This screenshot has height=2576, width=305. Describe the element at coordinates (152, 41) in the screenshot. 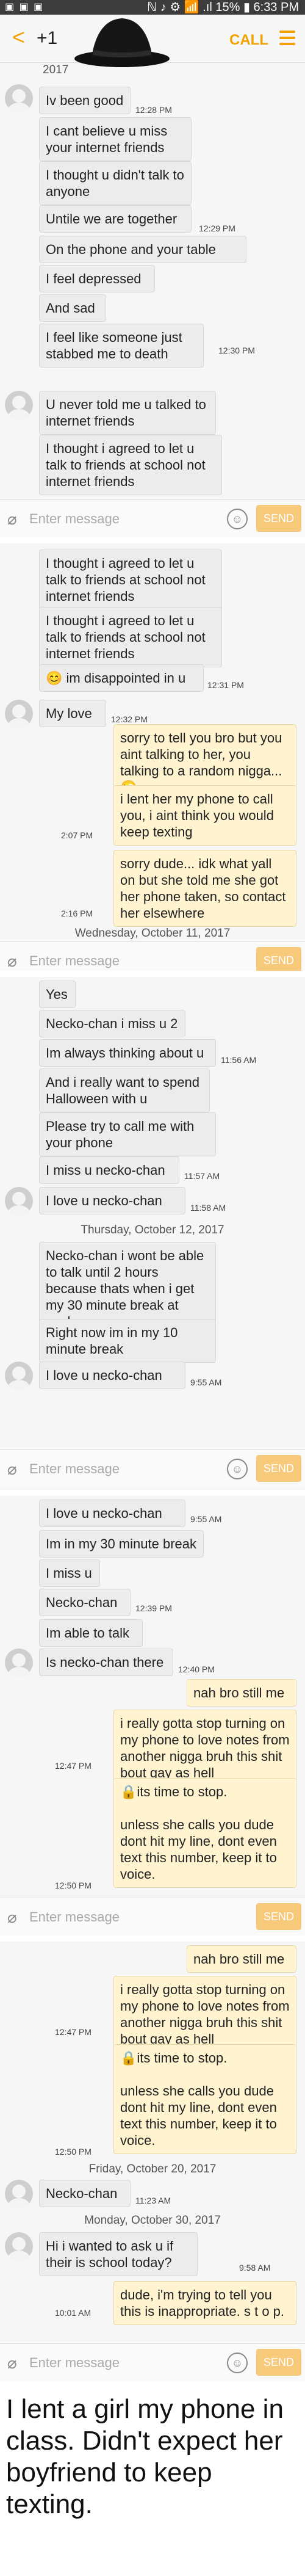

I see `app-top-bar: < +1 CALL` at that location.